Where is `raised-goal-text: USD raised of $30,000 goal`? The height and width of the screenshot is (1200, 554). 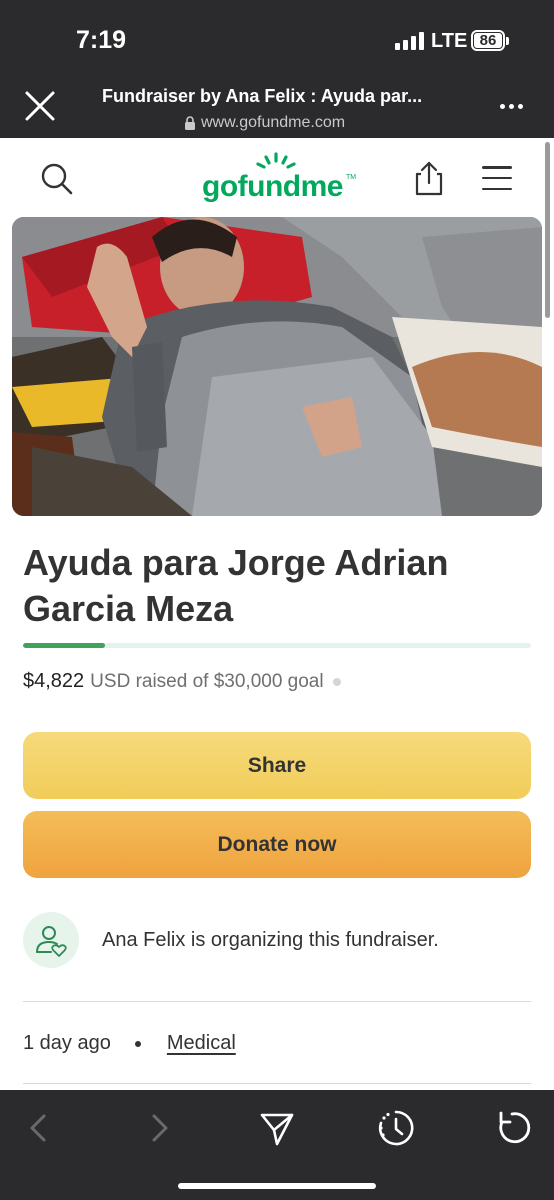 raised-goal-text: USD raised of $30,000 goal is located at coordinates (207, 681).